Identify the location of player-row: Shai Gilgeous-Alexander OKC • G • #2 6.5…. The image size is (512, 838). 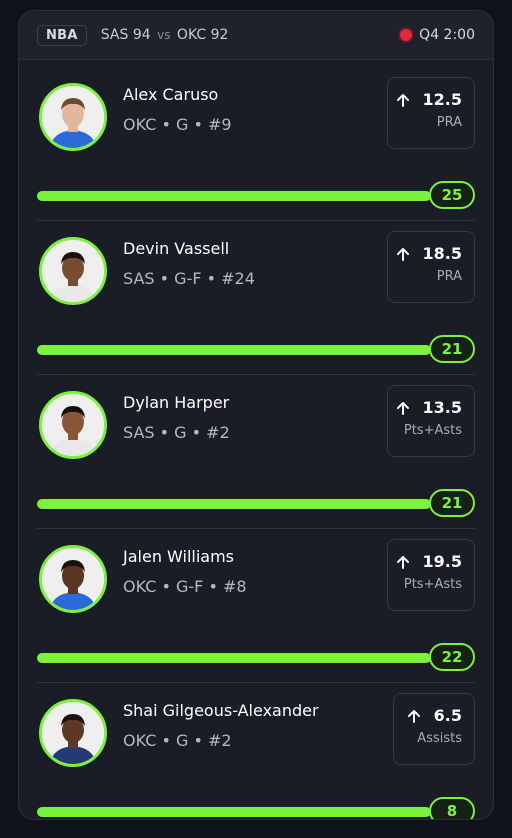
(256, 751).